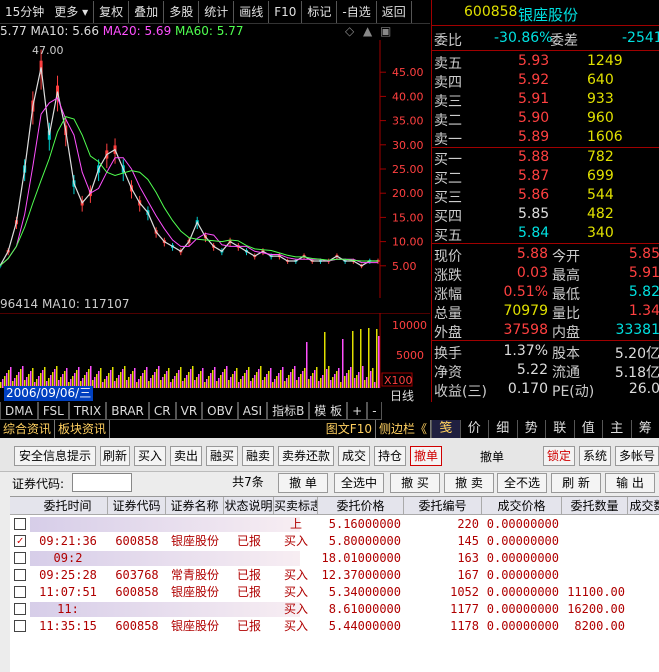 The height and width of the screenshot is (672, 659). Describe the element at coordinates (474, 429) in the screenshot. I see `tab-price: 价` at that location.